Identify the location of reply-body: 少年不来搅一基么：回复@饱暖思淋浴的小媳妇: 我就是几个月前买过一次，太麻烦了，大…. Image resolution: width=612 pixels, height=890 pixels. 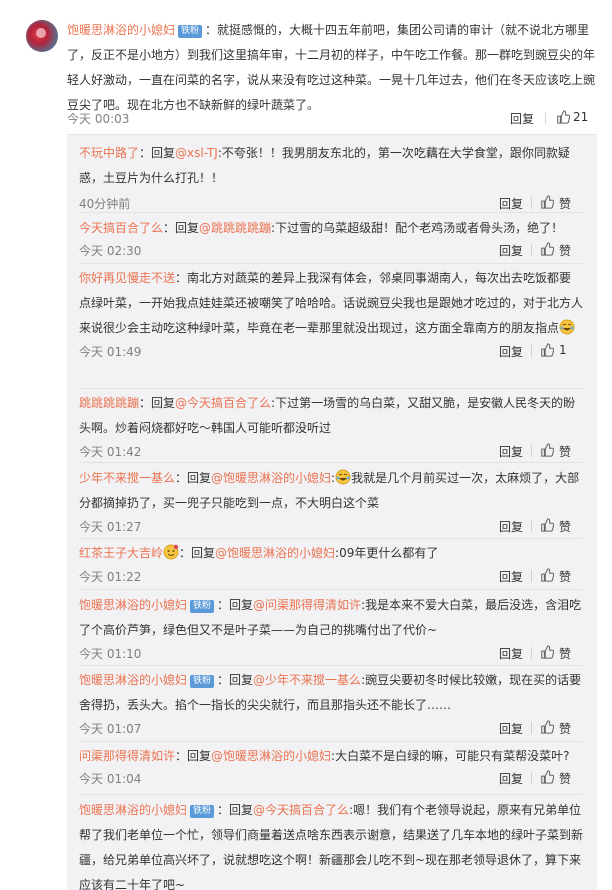
(329, 489).